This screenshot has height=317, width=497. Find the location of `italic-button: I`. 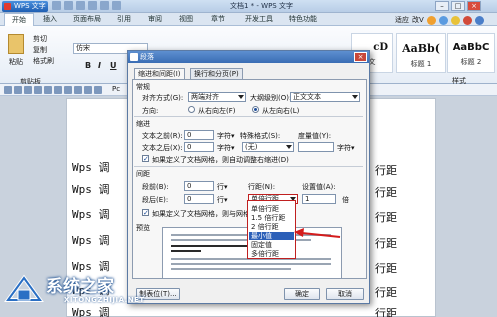

italic-button: I is located at coordinates (99, 65).